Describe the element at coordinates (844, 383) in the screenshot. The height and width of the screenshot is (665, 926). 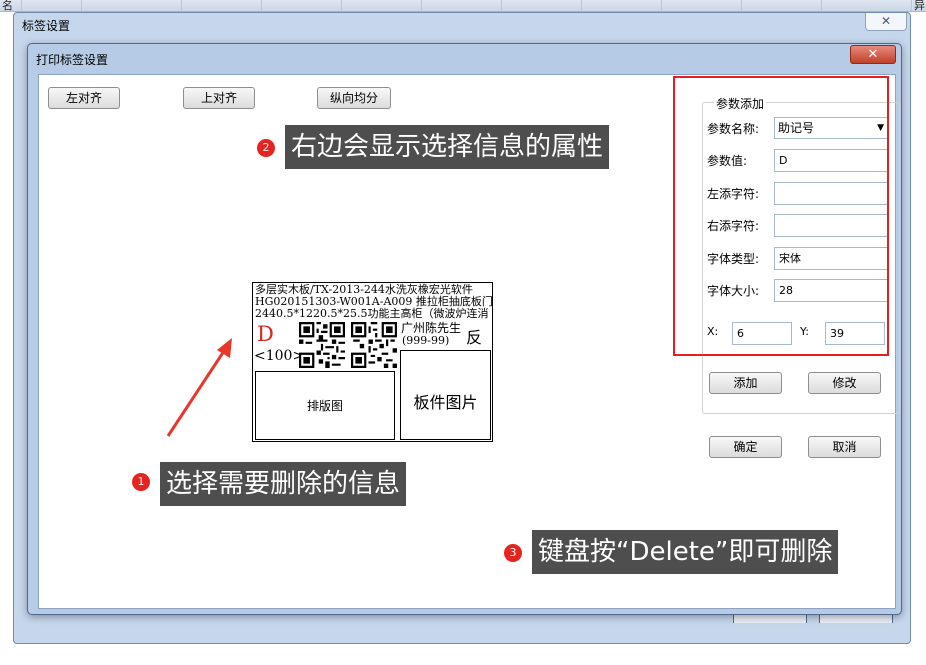
I see `modify-button: 修改` at that location.